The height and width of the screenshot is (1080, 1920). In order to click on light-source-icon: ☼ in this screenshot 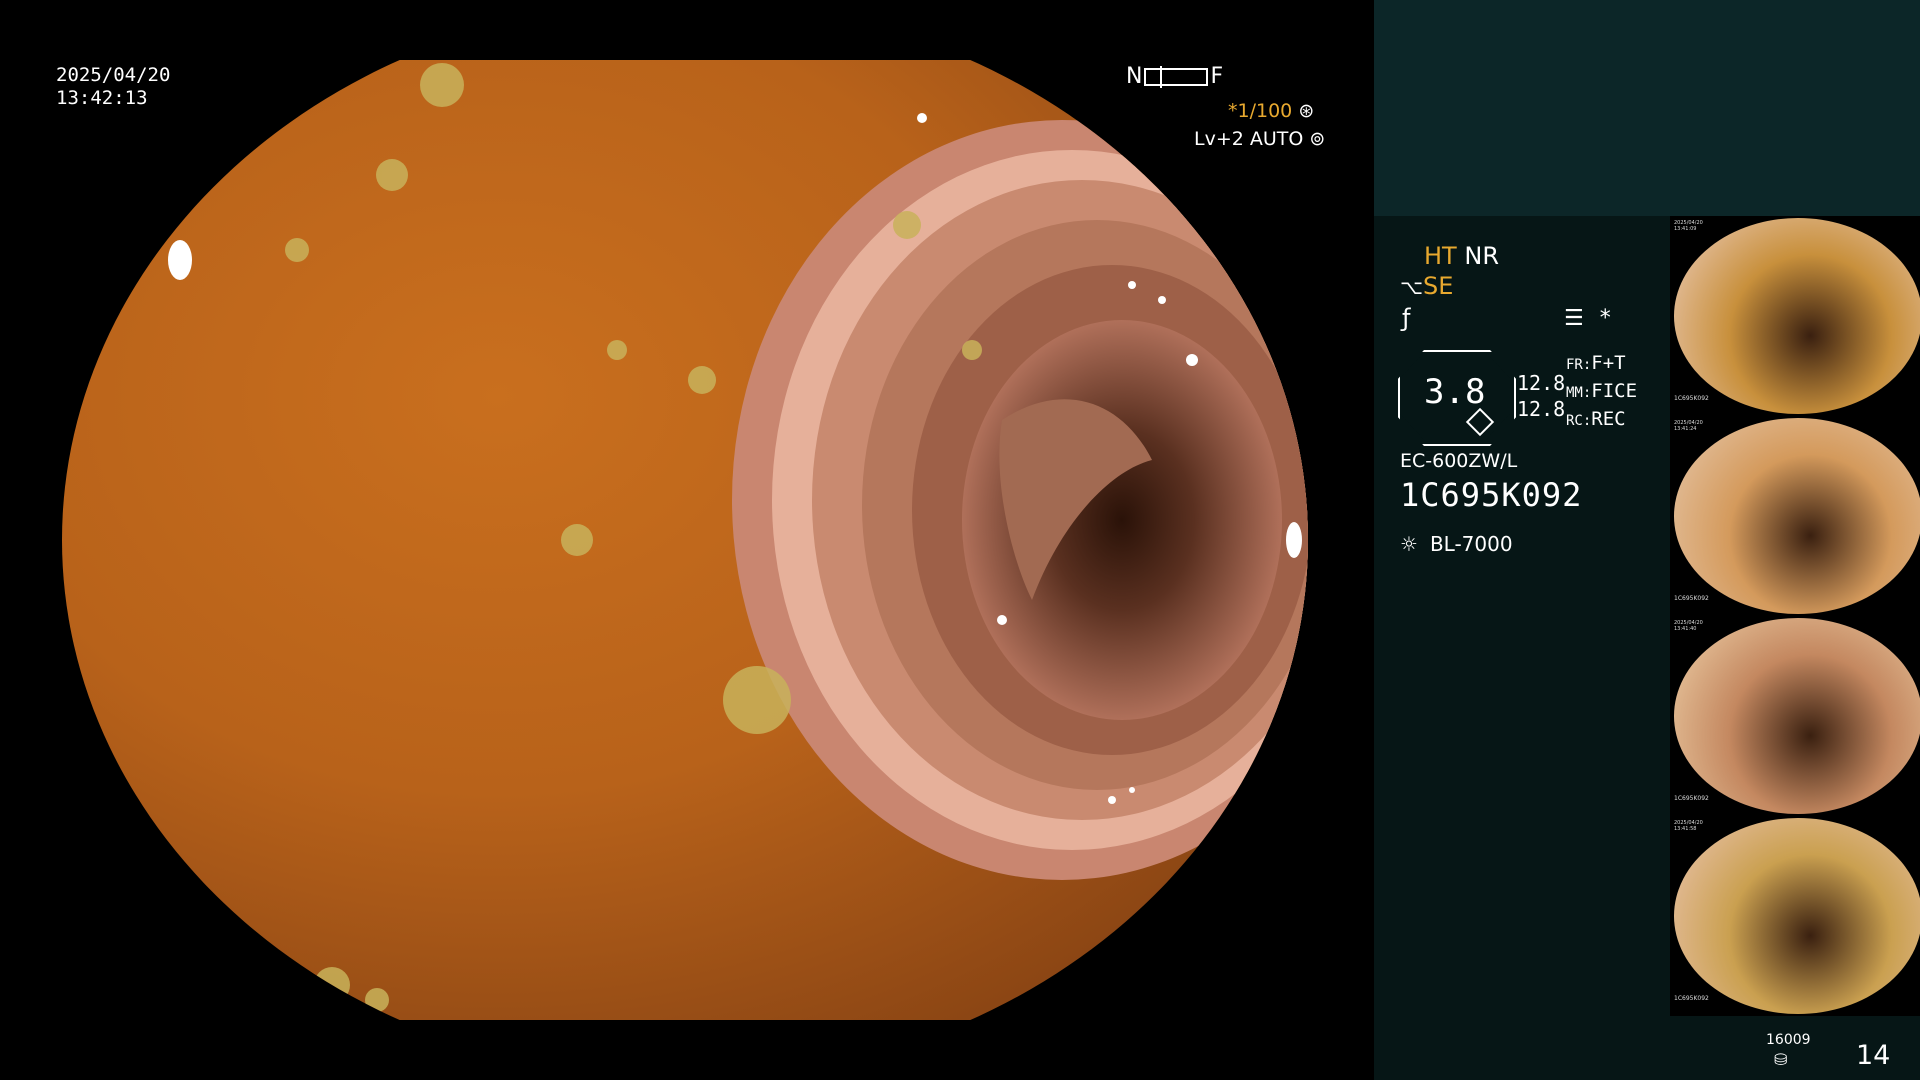, I will do `click(1409, 544)`.